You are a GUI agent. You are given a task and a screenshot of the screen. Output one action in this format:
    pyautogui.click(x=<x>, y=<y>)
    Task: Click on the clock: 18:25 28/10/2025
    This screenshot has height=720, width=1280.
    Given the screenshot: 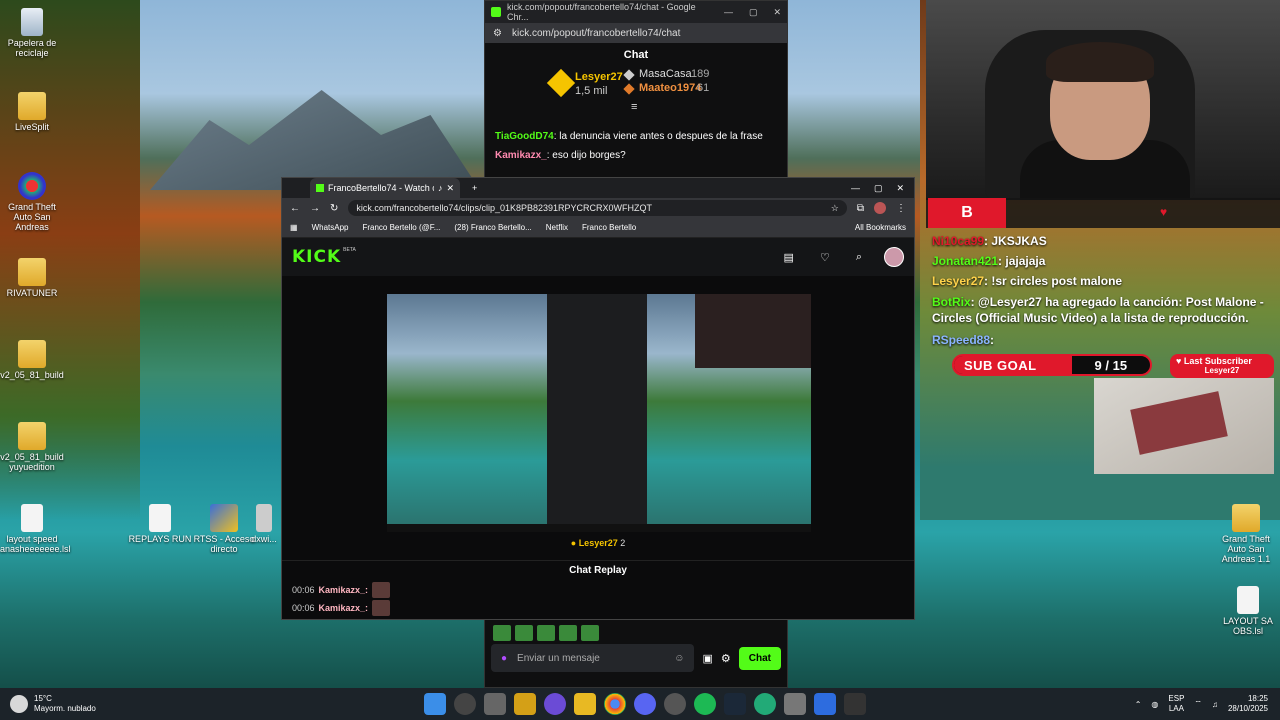 What is the action you would take?
    pyautogui.click(x=1248, y=704)
    